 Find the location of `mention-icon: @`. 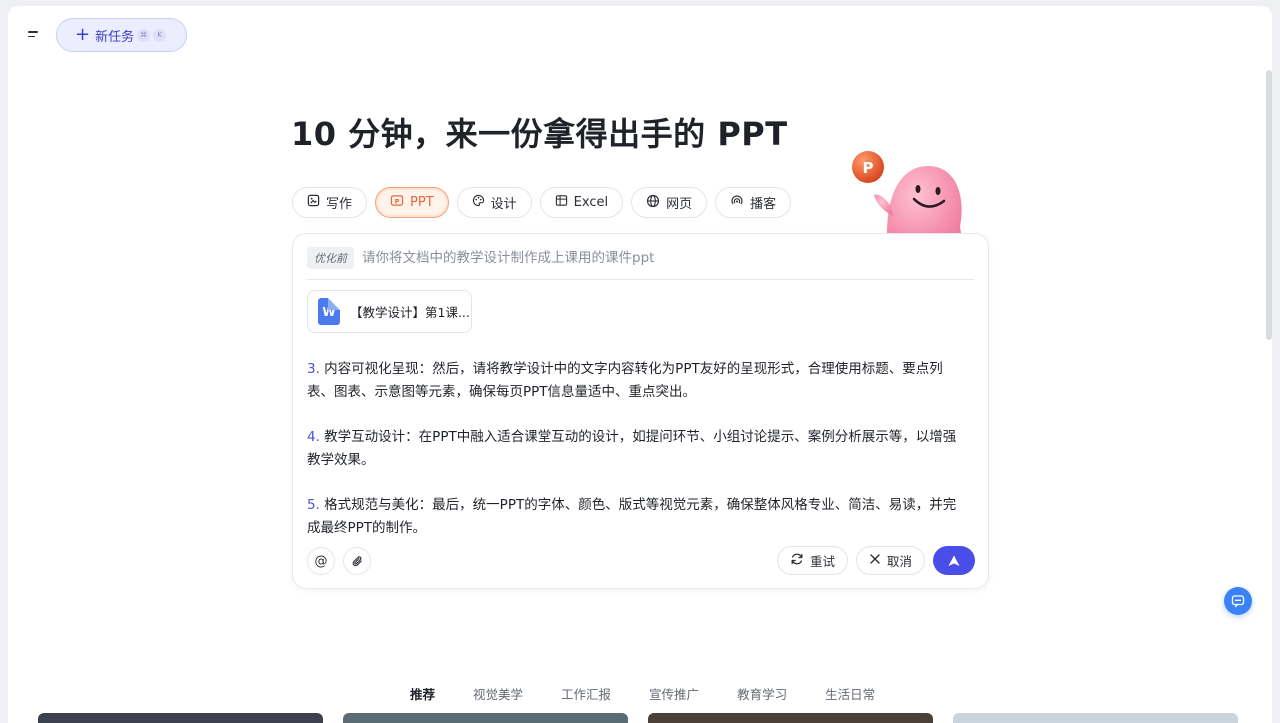

mention-icon: @ is located at coordinates (321, 561).